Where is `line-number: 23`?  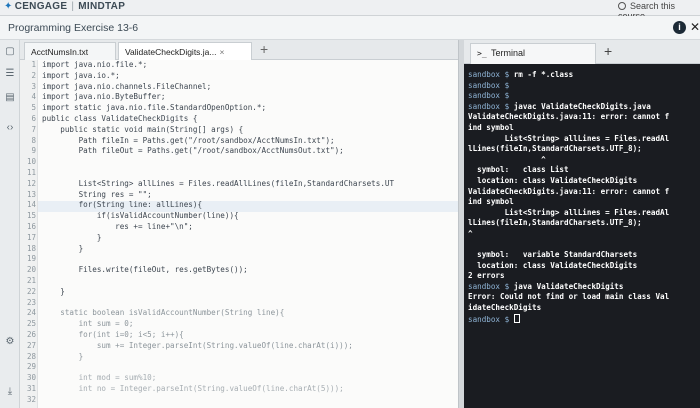 line-number: 23 is located at coordinates (31, 302).